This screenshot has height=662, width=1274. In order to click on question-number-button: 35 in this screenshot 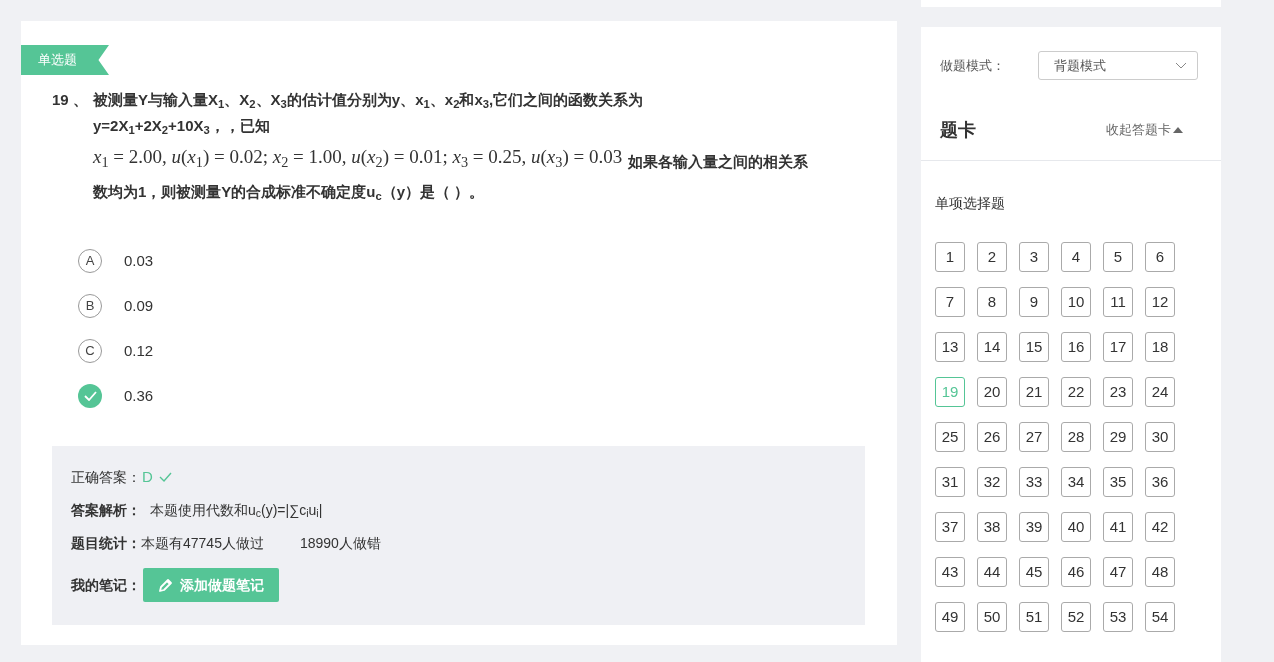, I will do `click(1118, 482)`.